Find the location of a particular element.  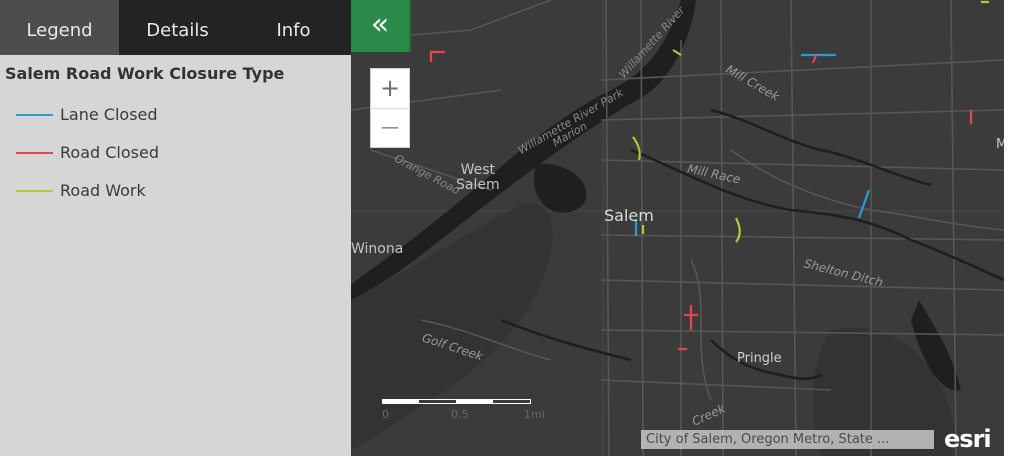

tab-info: Info is located at coordinates (293, 27).